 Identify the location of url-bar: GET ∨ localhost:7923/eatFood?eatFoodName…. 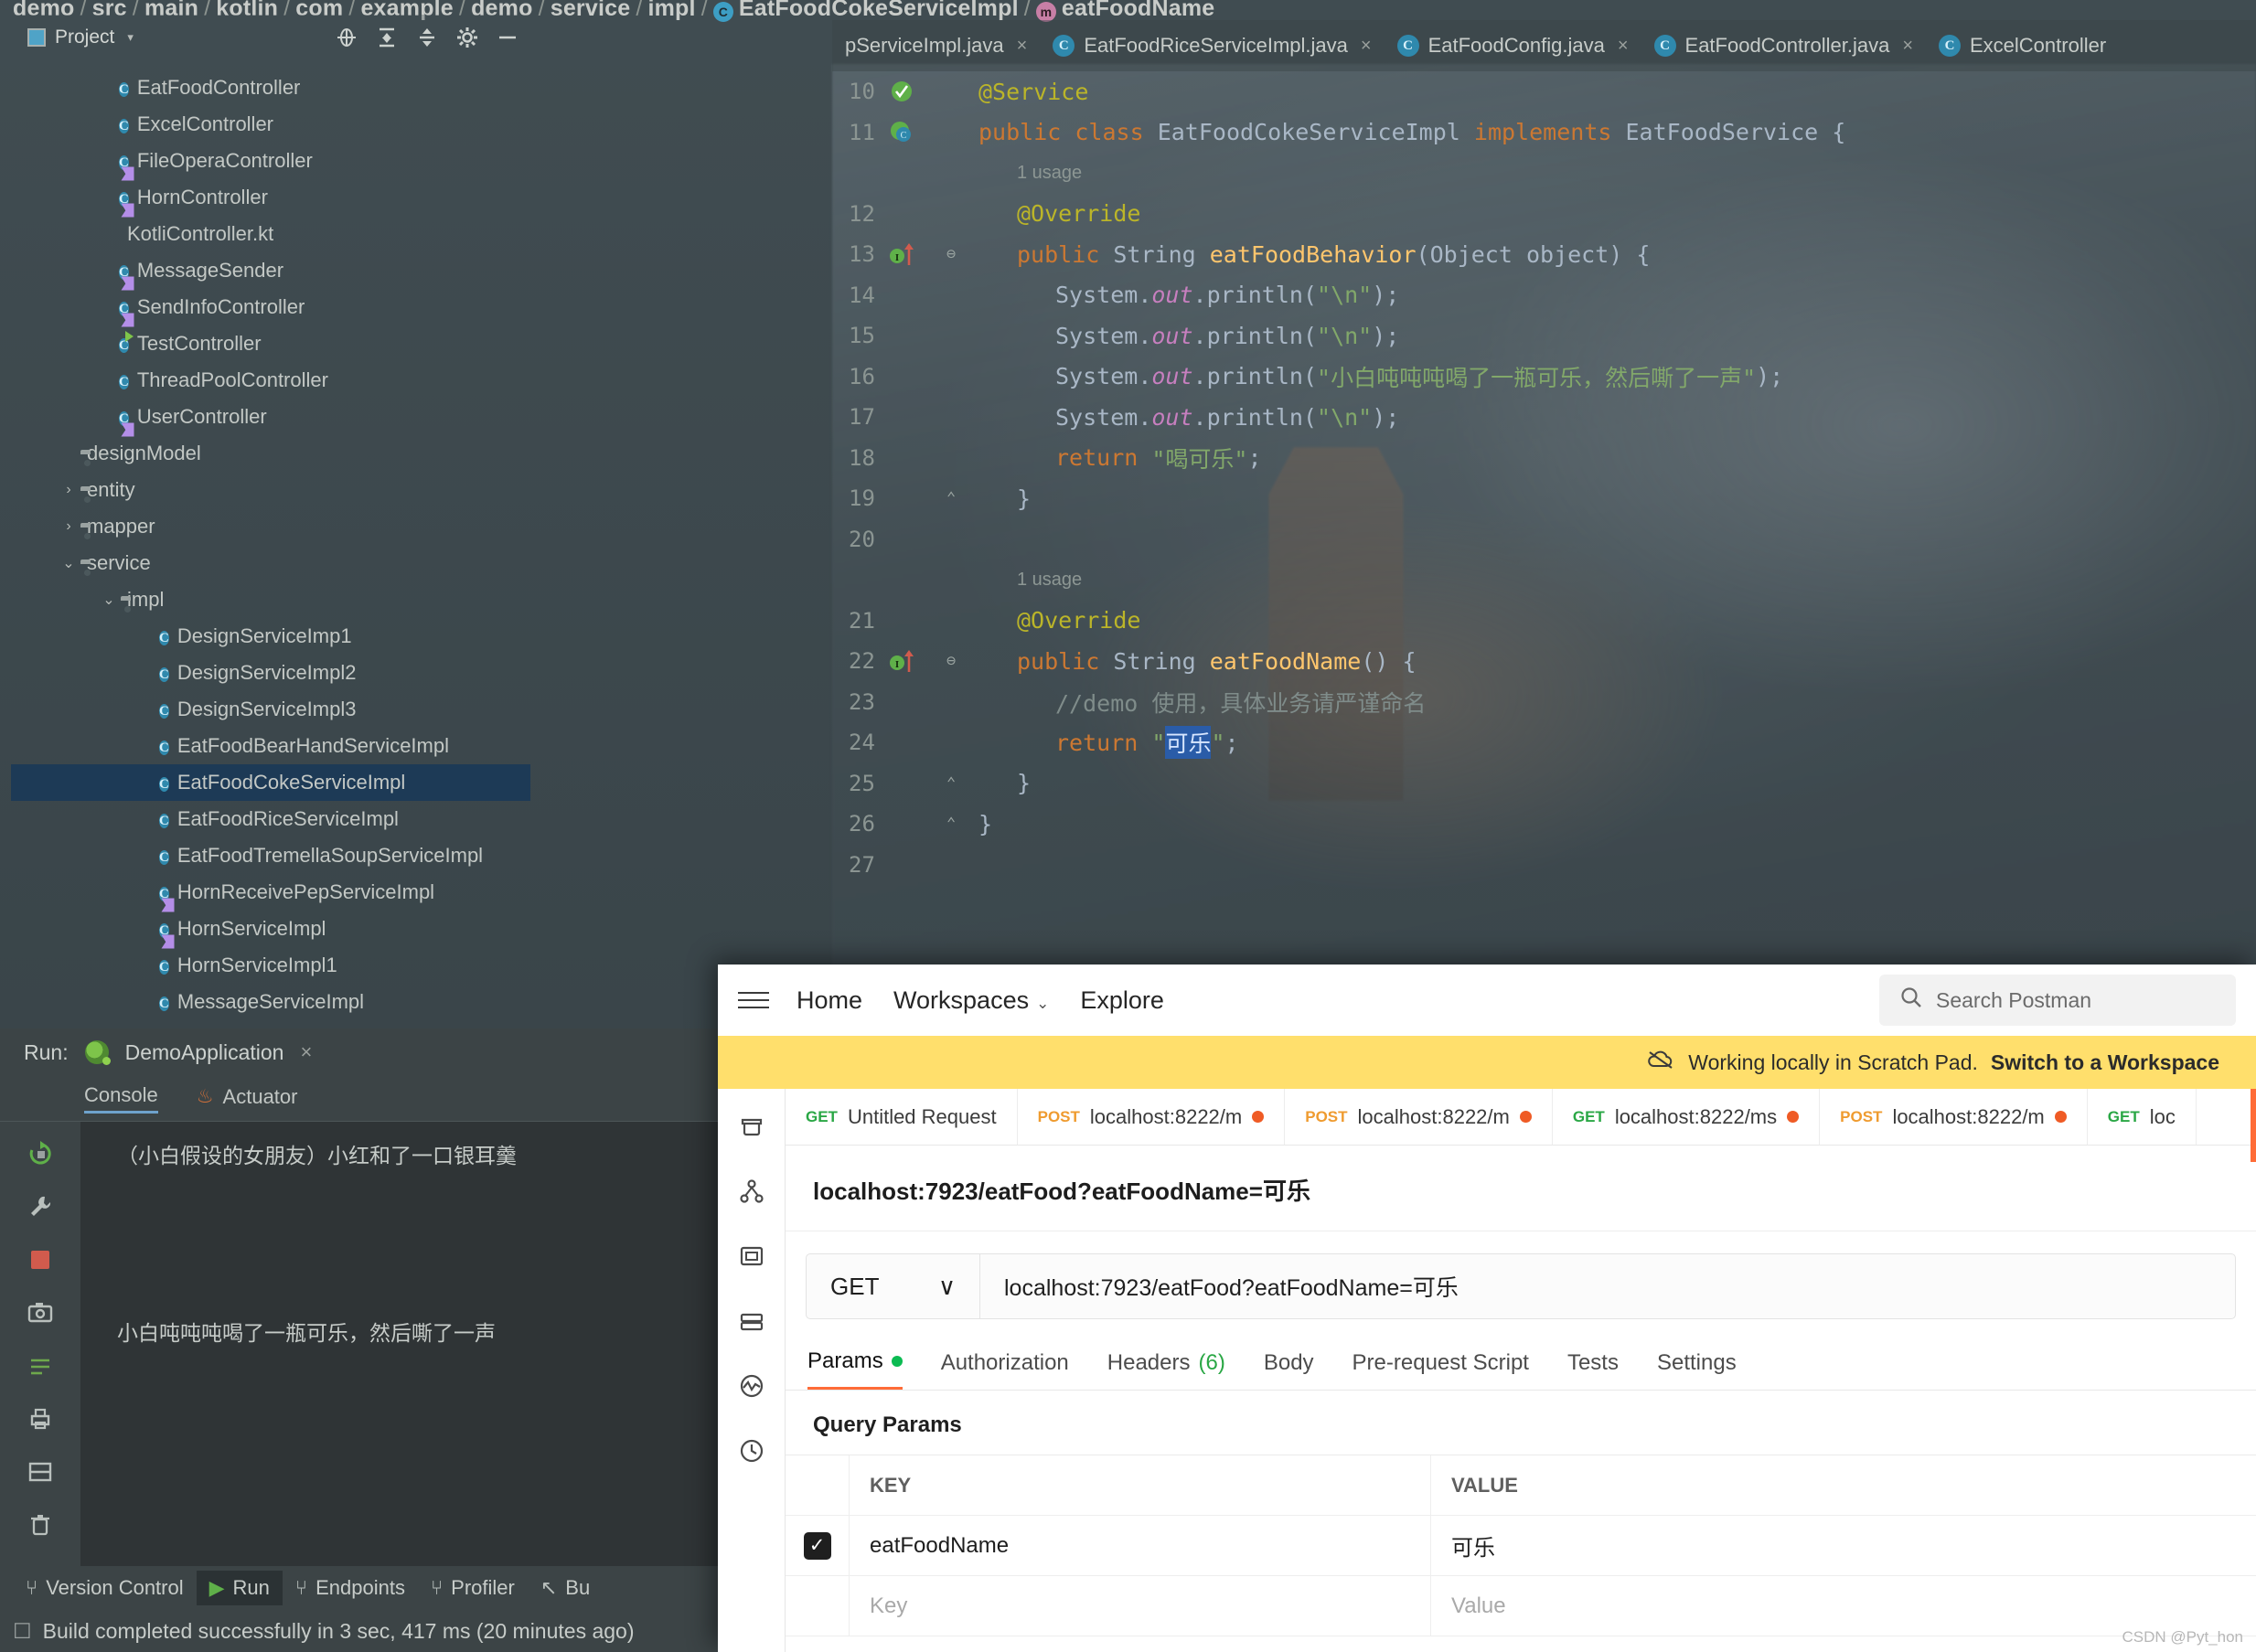
(1521, 1286).